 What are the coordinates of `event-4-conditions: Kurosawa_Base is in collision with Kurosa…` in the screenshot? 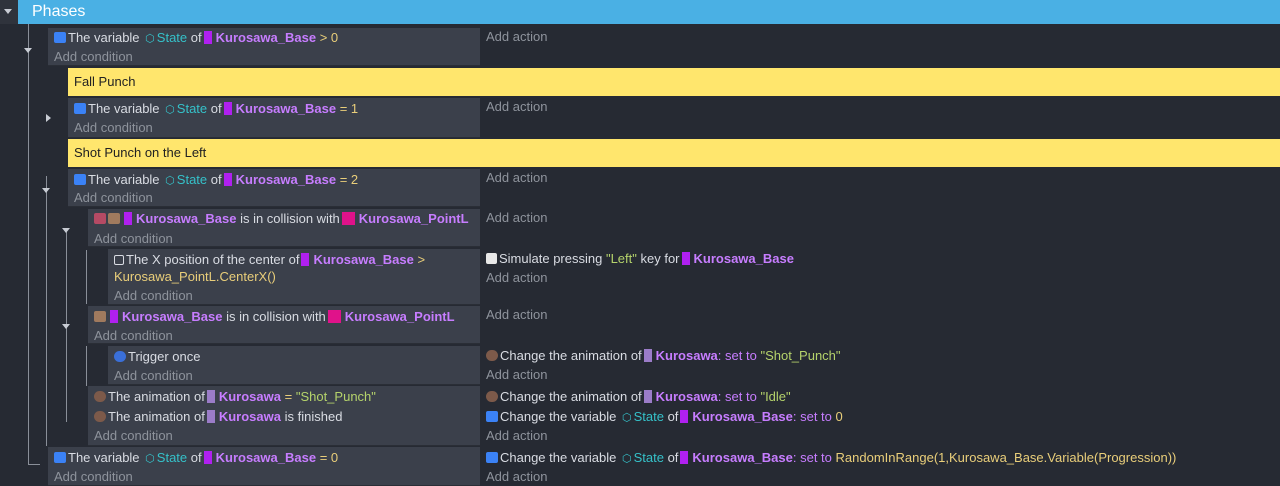 It's located at (284, 228).